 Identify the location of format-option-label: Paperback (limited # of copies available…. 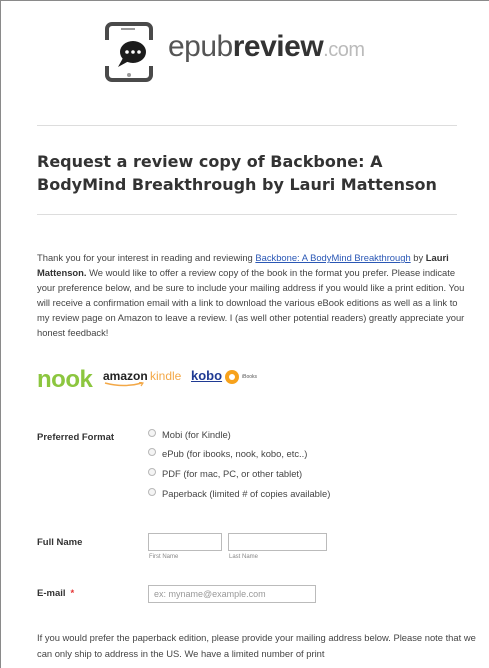
(246, 493).